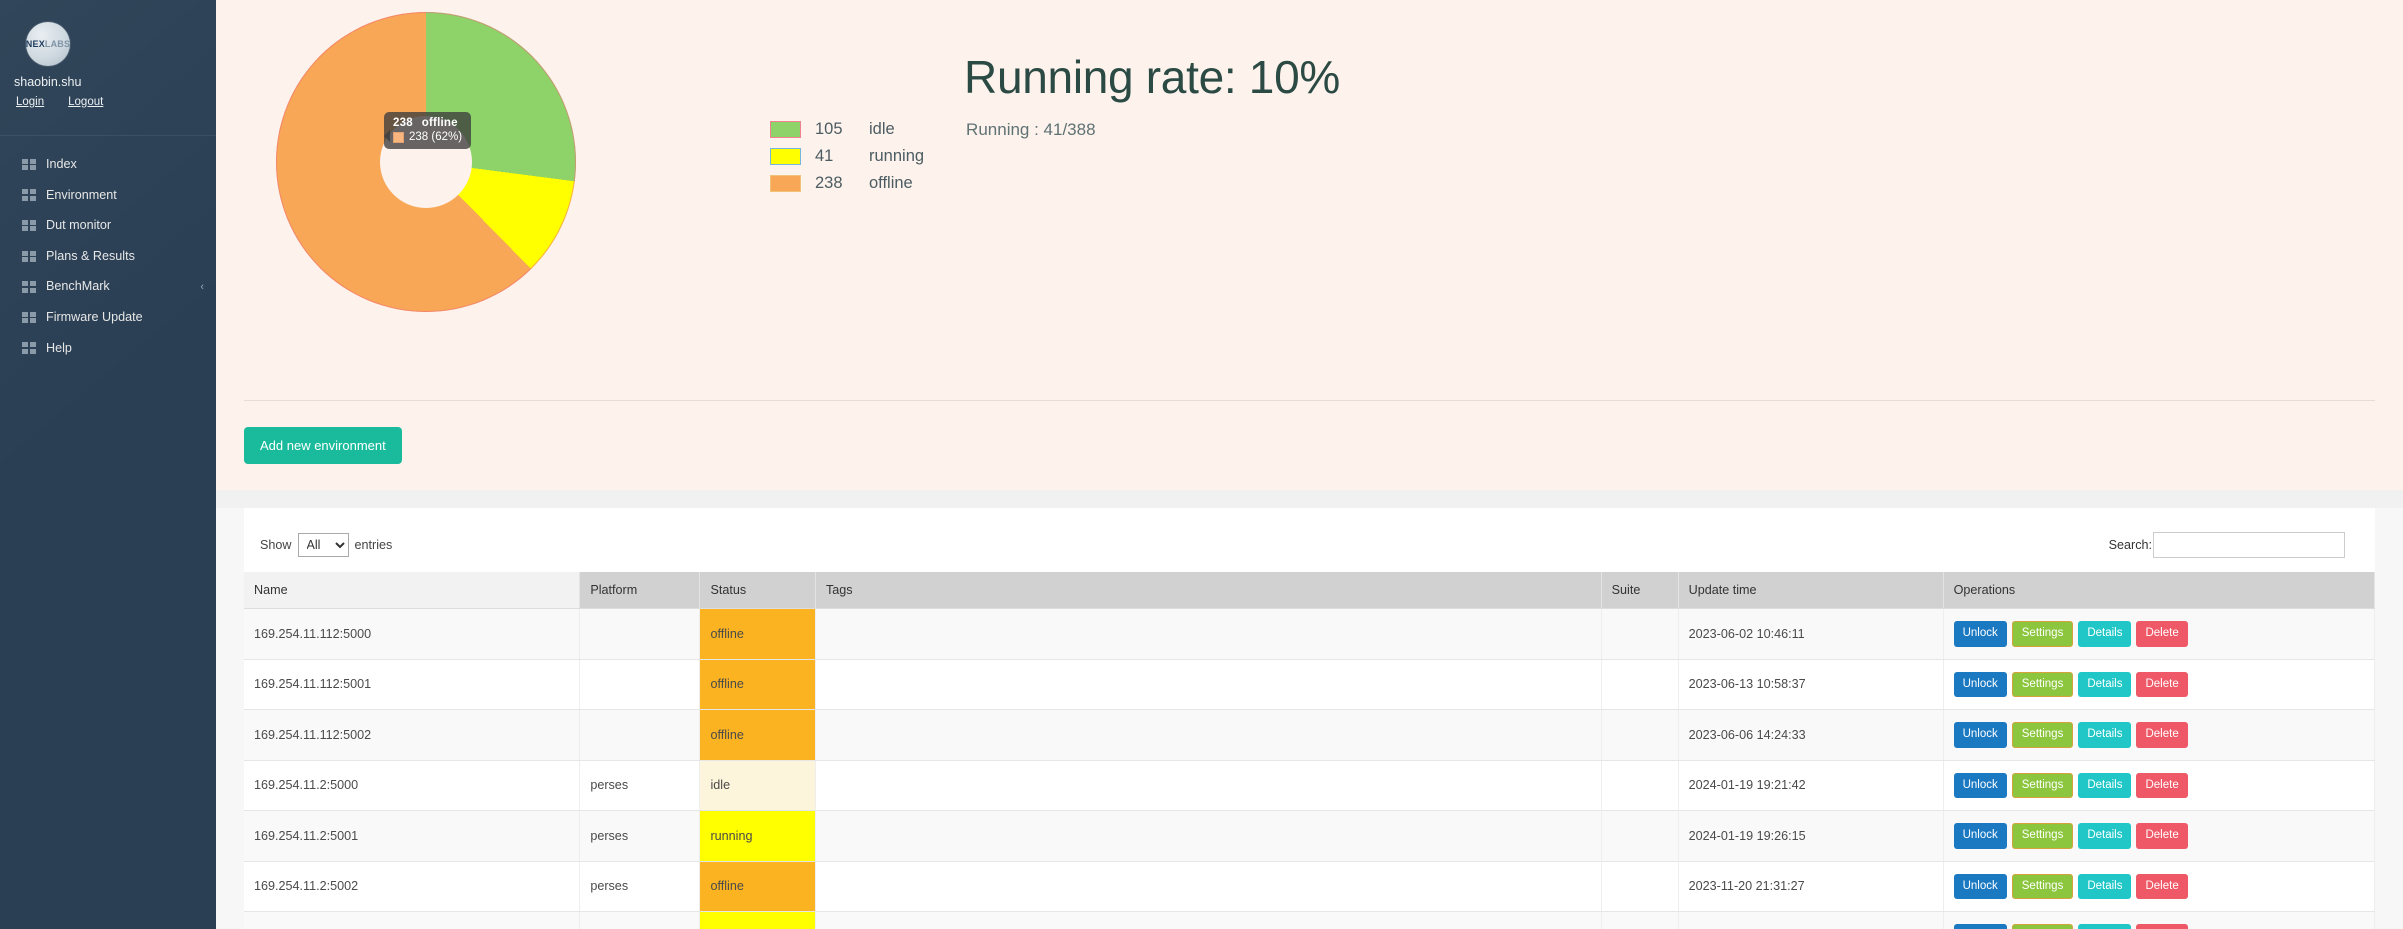  Describe the element at coordinates (323, 545) in the screenshot. I see `entries-select: All 10 25 50 100` at that location.